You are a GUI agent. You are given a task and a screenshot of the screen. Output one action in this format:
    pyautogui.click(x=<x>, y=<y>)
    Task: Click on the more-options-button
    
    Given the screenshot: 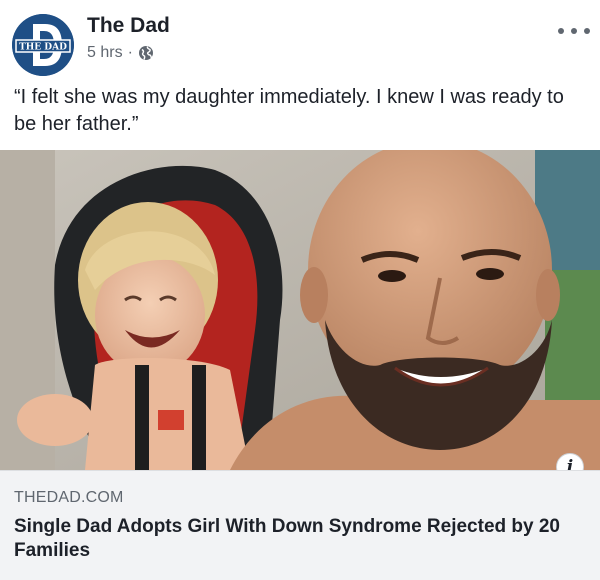 What is the action you would take?
    pyautogui.click(x=574, y=31)
    